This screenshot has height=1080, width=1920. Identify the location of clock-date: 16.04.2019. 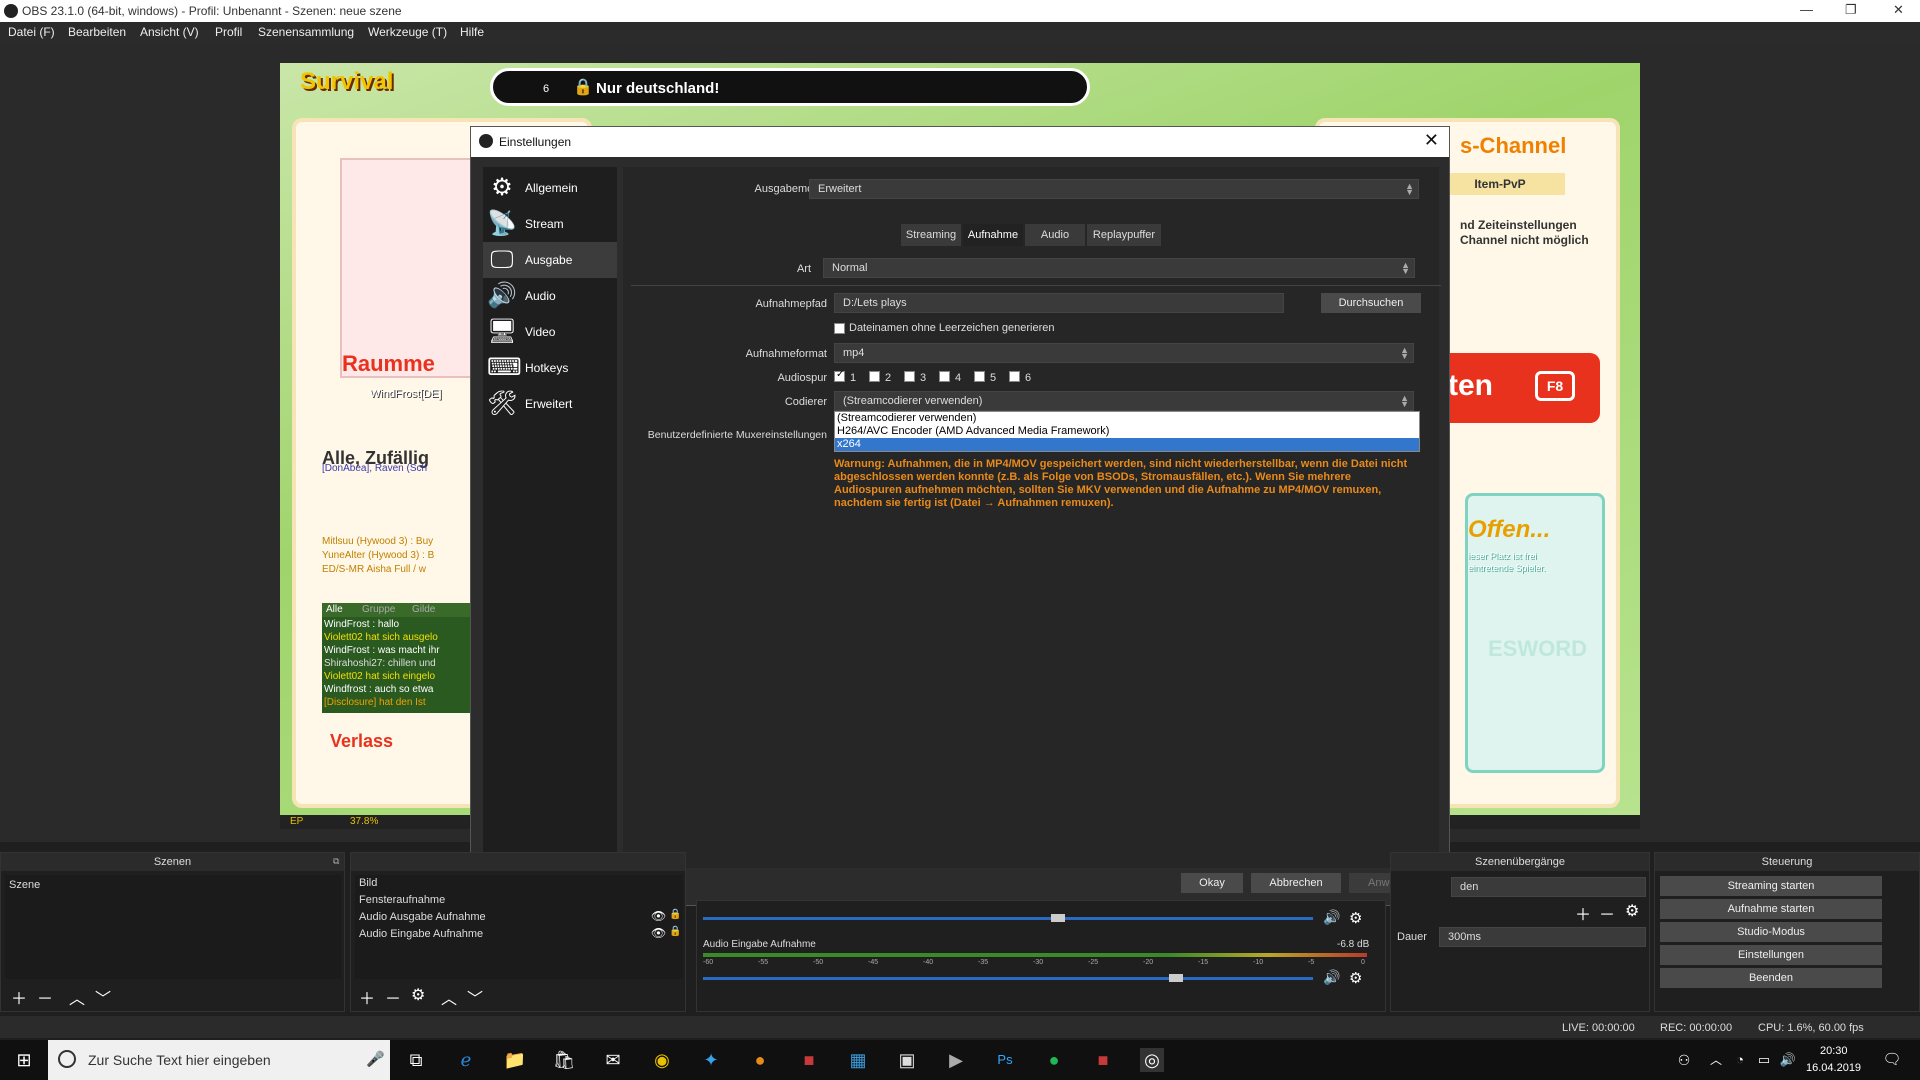
(1833, 1068).